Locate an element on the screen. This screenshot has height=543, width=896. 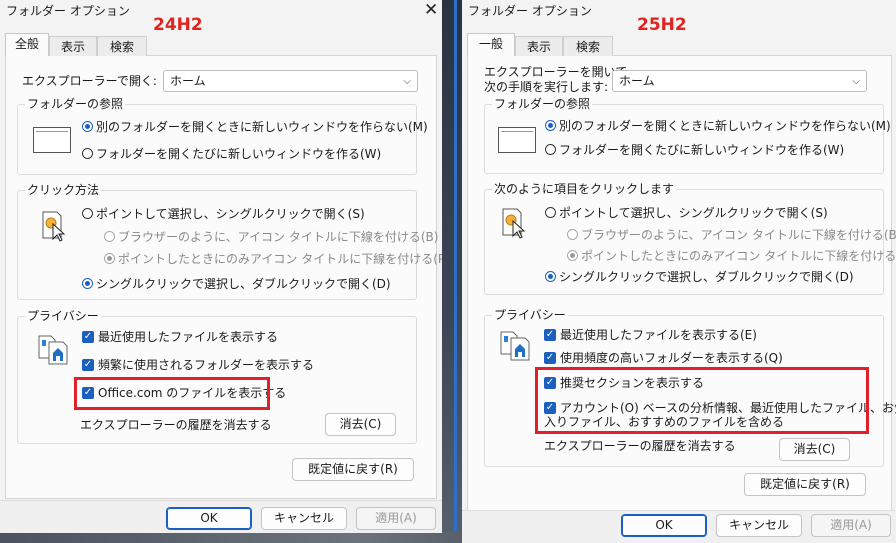
checkbox-frequent-folders-label: 使用頻度の高いフォルダーを表示する(Q) is located at coordinates (671, 358).